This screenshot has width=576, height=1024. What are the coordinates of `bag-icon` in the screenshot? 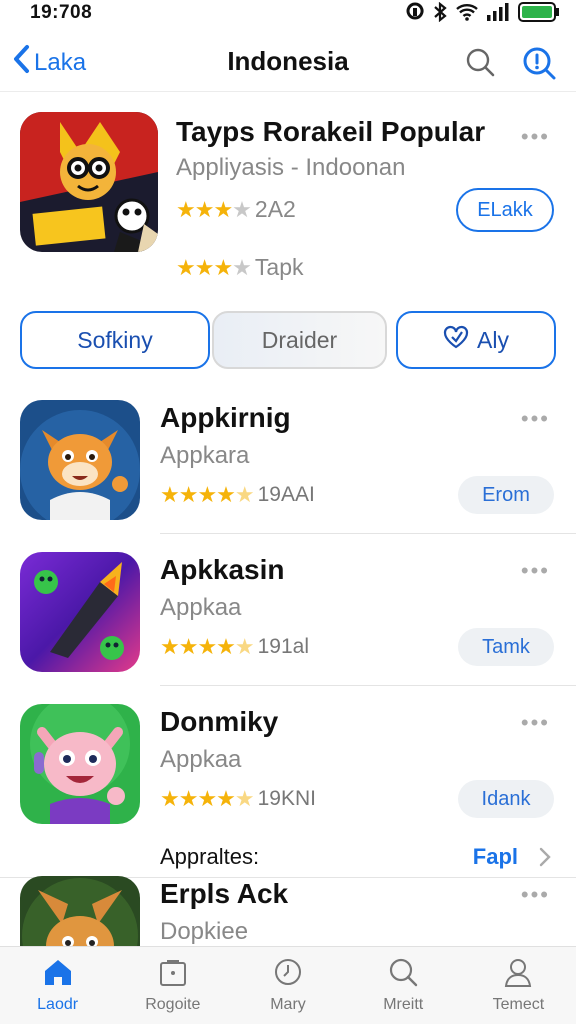 It's located at (173, 974).